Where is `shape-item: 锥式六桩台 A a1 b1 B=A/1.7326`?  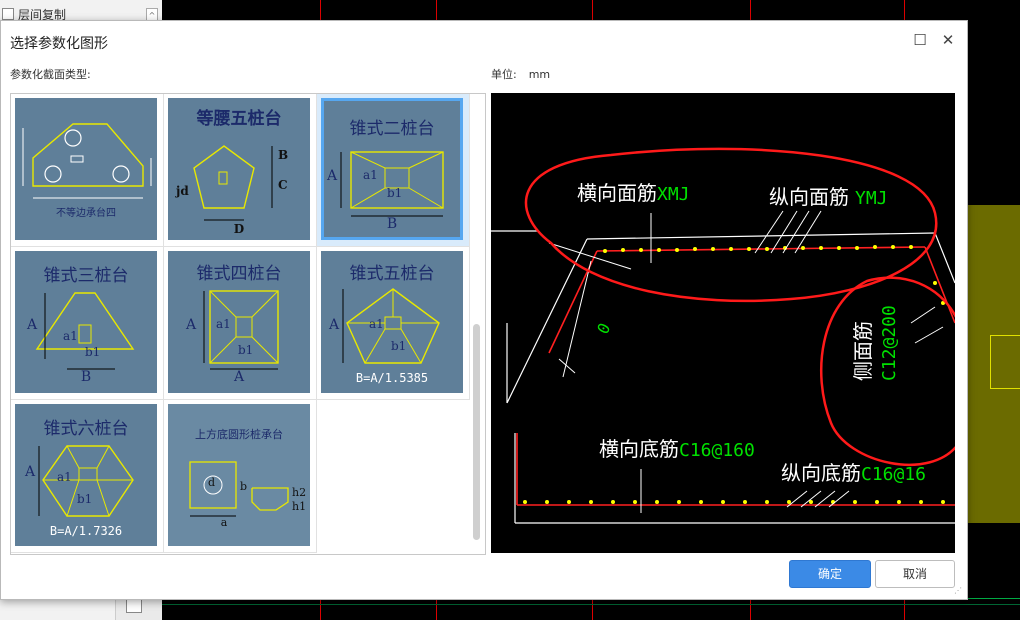
shape-item: 锥式六桩台 A a1 b1 B=A/1.7326 is located at coordinates (87, 476).